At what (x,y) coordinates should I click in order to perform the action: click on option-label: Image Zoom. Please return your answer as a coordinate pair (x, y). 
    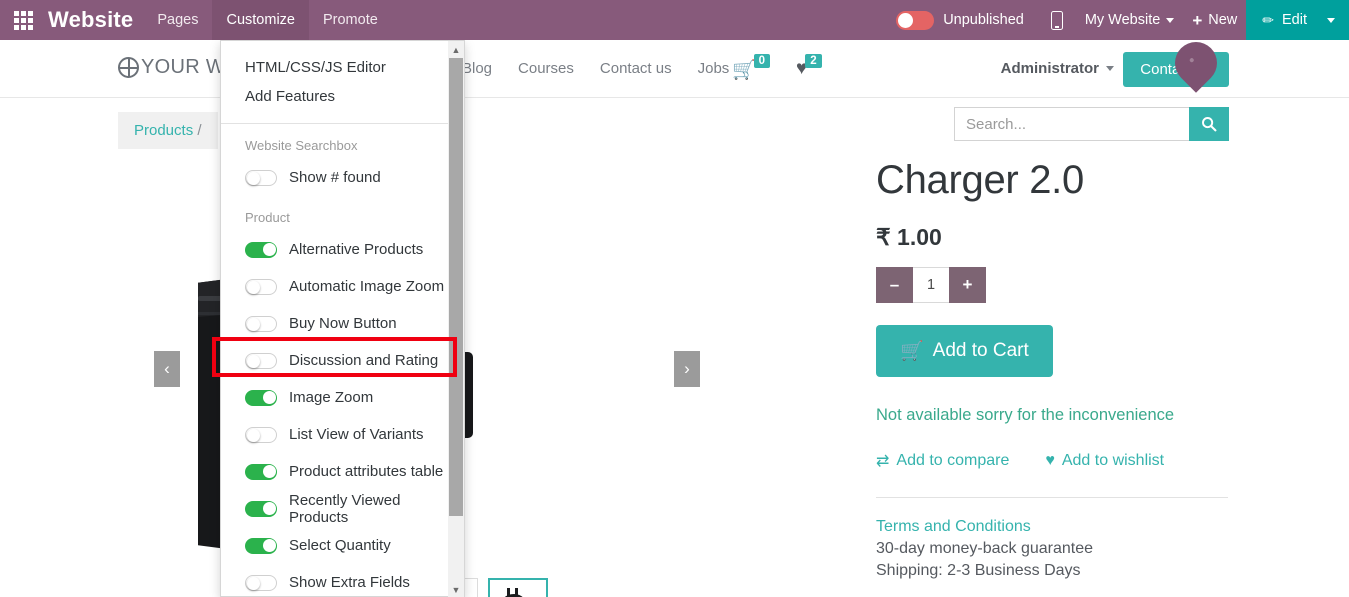
    Looking at the image, I should click on (331, 397).